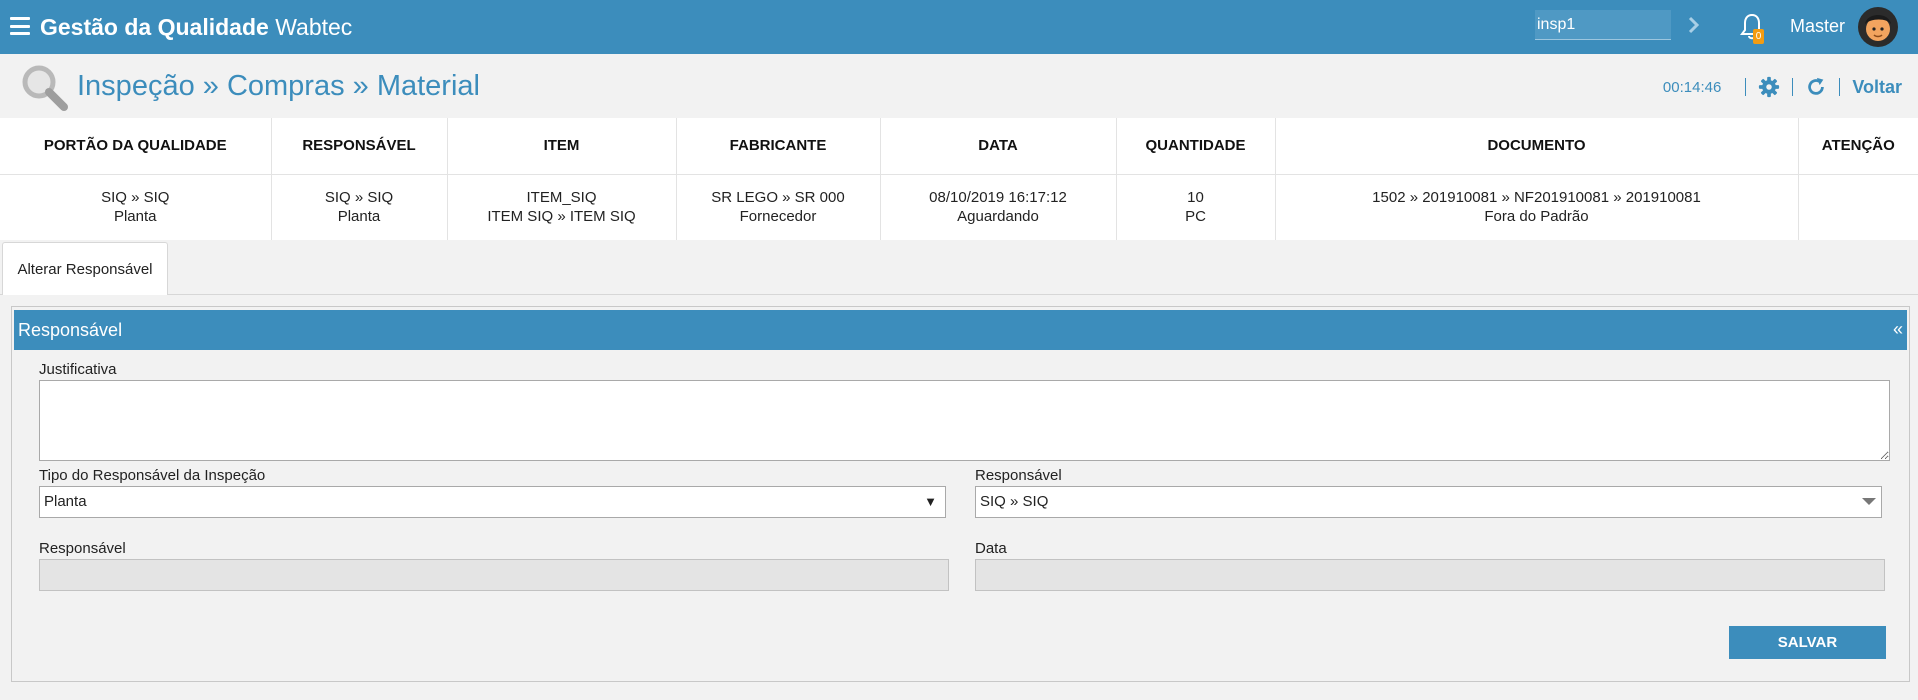 The height and width of the screenshot is (700, 1918). Describe the element at coordinates (1195, 198) in the screenshot. I see `cell-line: 10` at that location.